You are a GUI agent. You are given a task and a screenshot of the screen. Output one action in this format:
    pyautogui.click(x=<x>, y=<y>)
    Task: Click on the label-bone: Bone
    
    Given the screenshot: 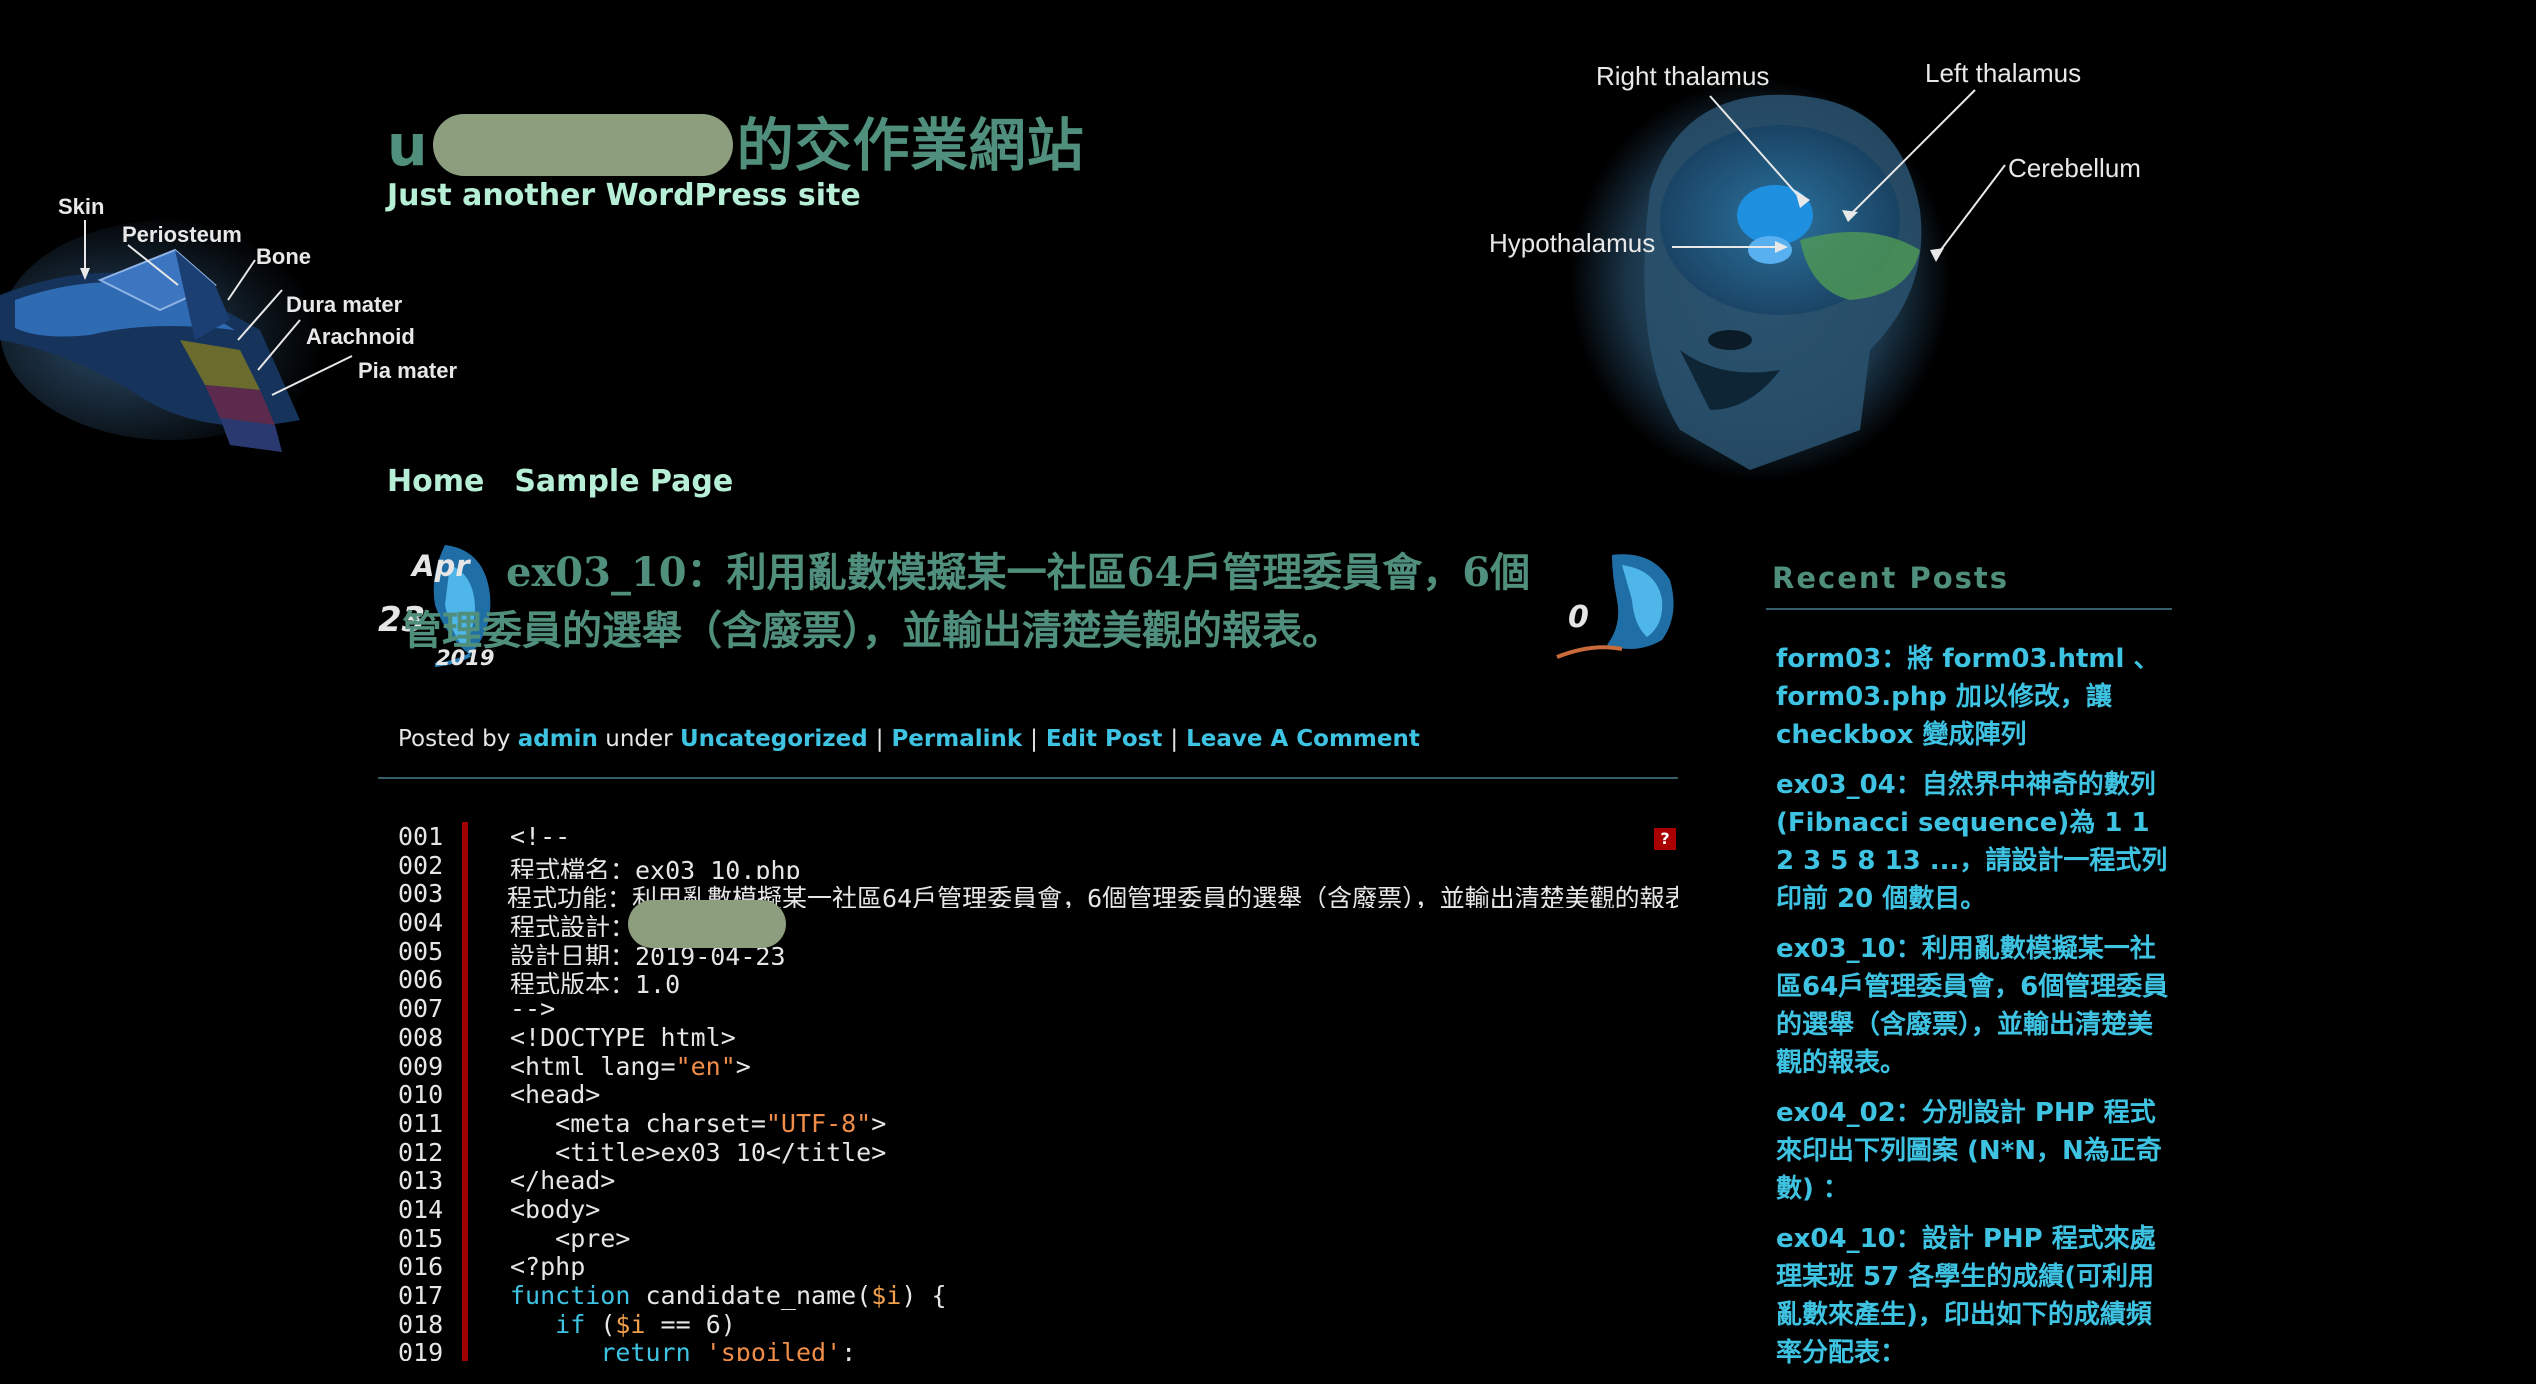 What is the action you would take?
    pyautogui.click(x=283, y=256)
    